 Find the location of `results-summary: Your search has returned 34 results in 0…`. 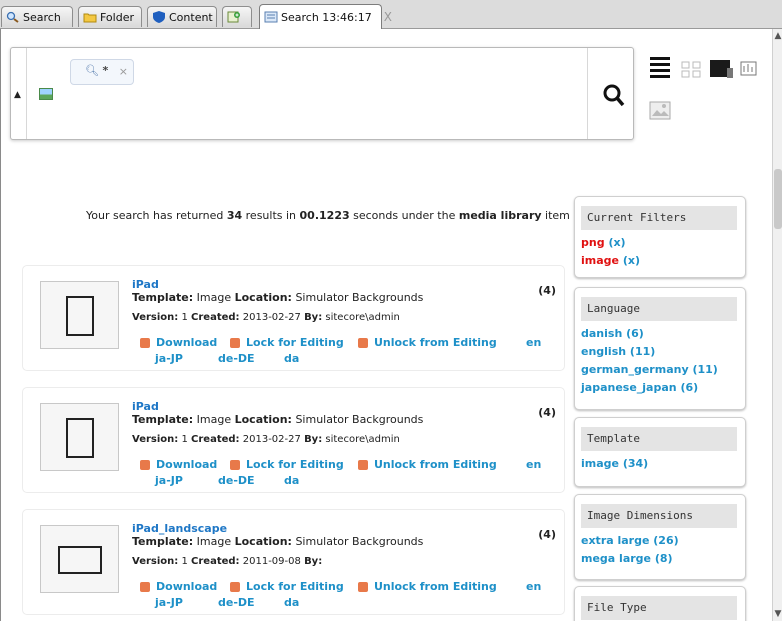

results-summary: Your search has returned 34 results in 0… is located at coordinates (328, 215).